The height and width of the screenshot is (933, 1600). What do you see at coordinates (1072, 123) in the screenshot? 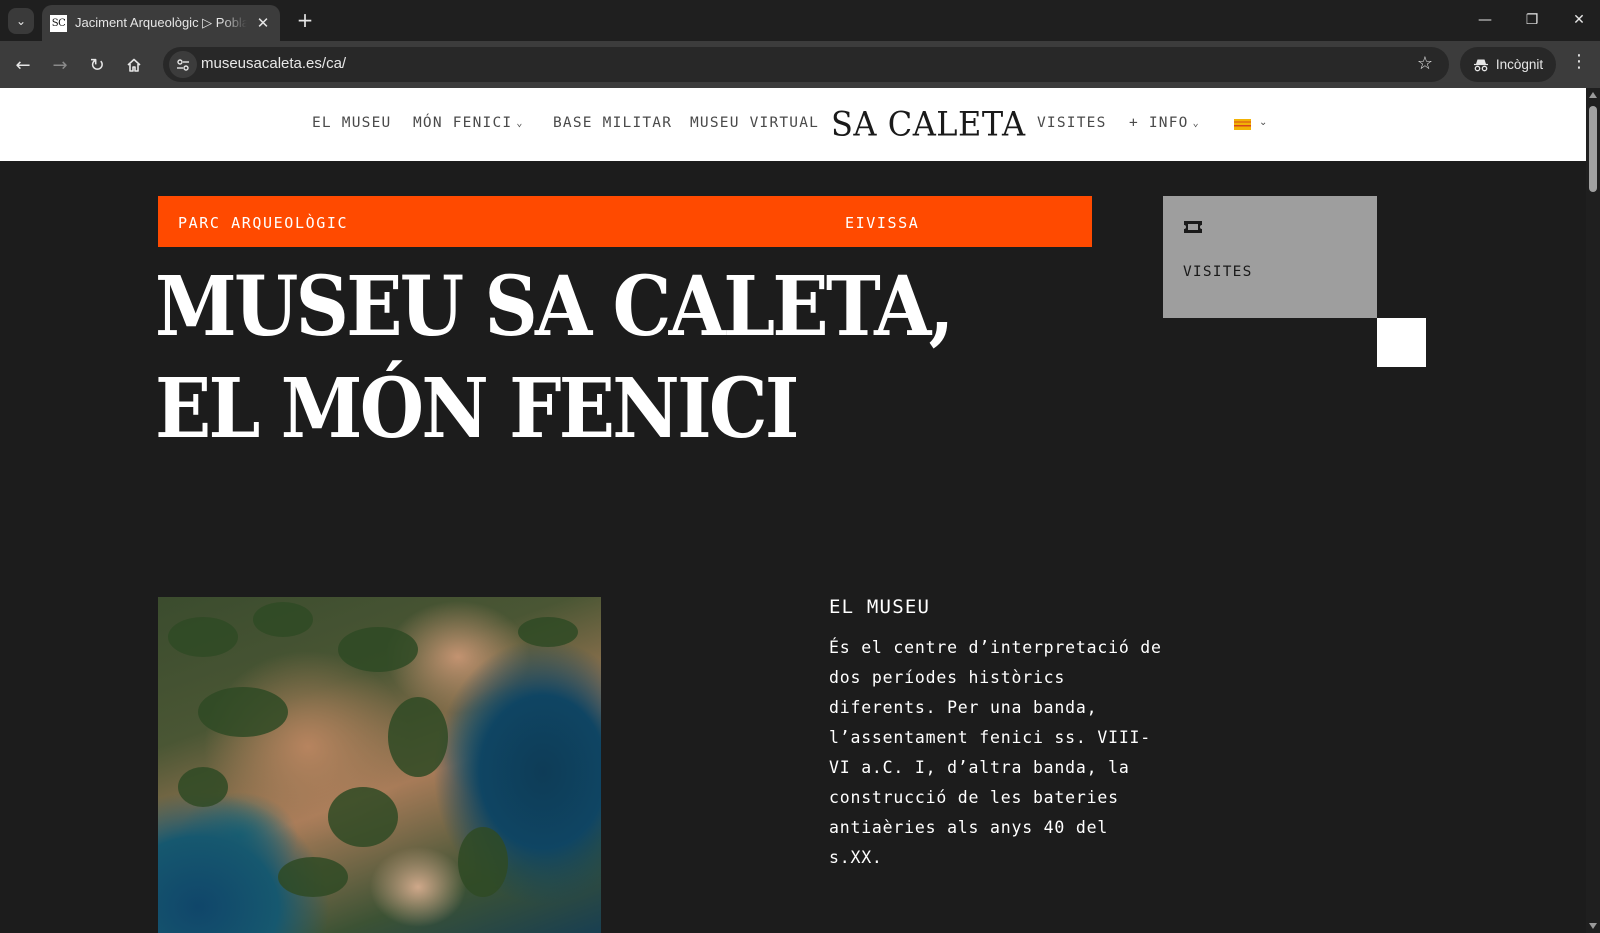
I see `nav-visites: VISITES` at bounding box center [1072, 123].